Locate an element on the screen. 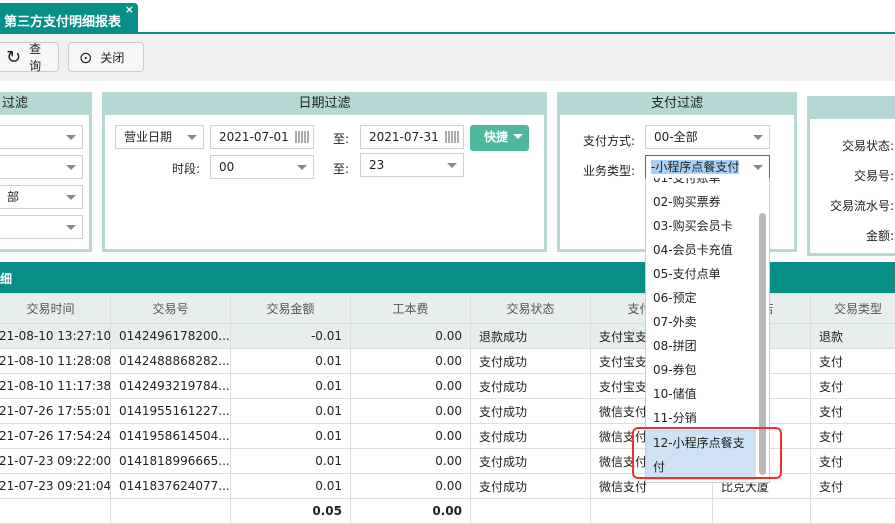  quick-button: 快捷 is located at coordinates (499, 138).